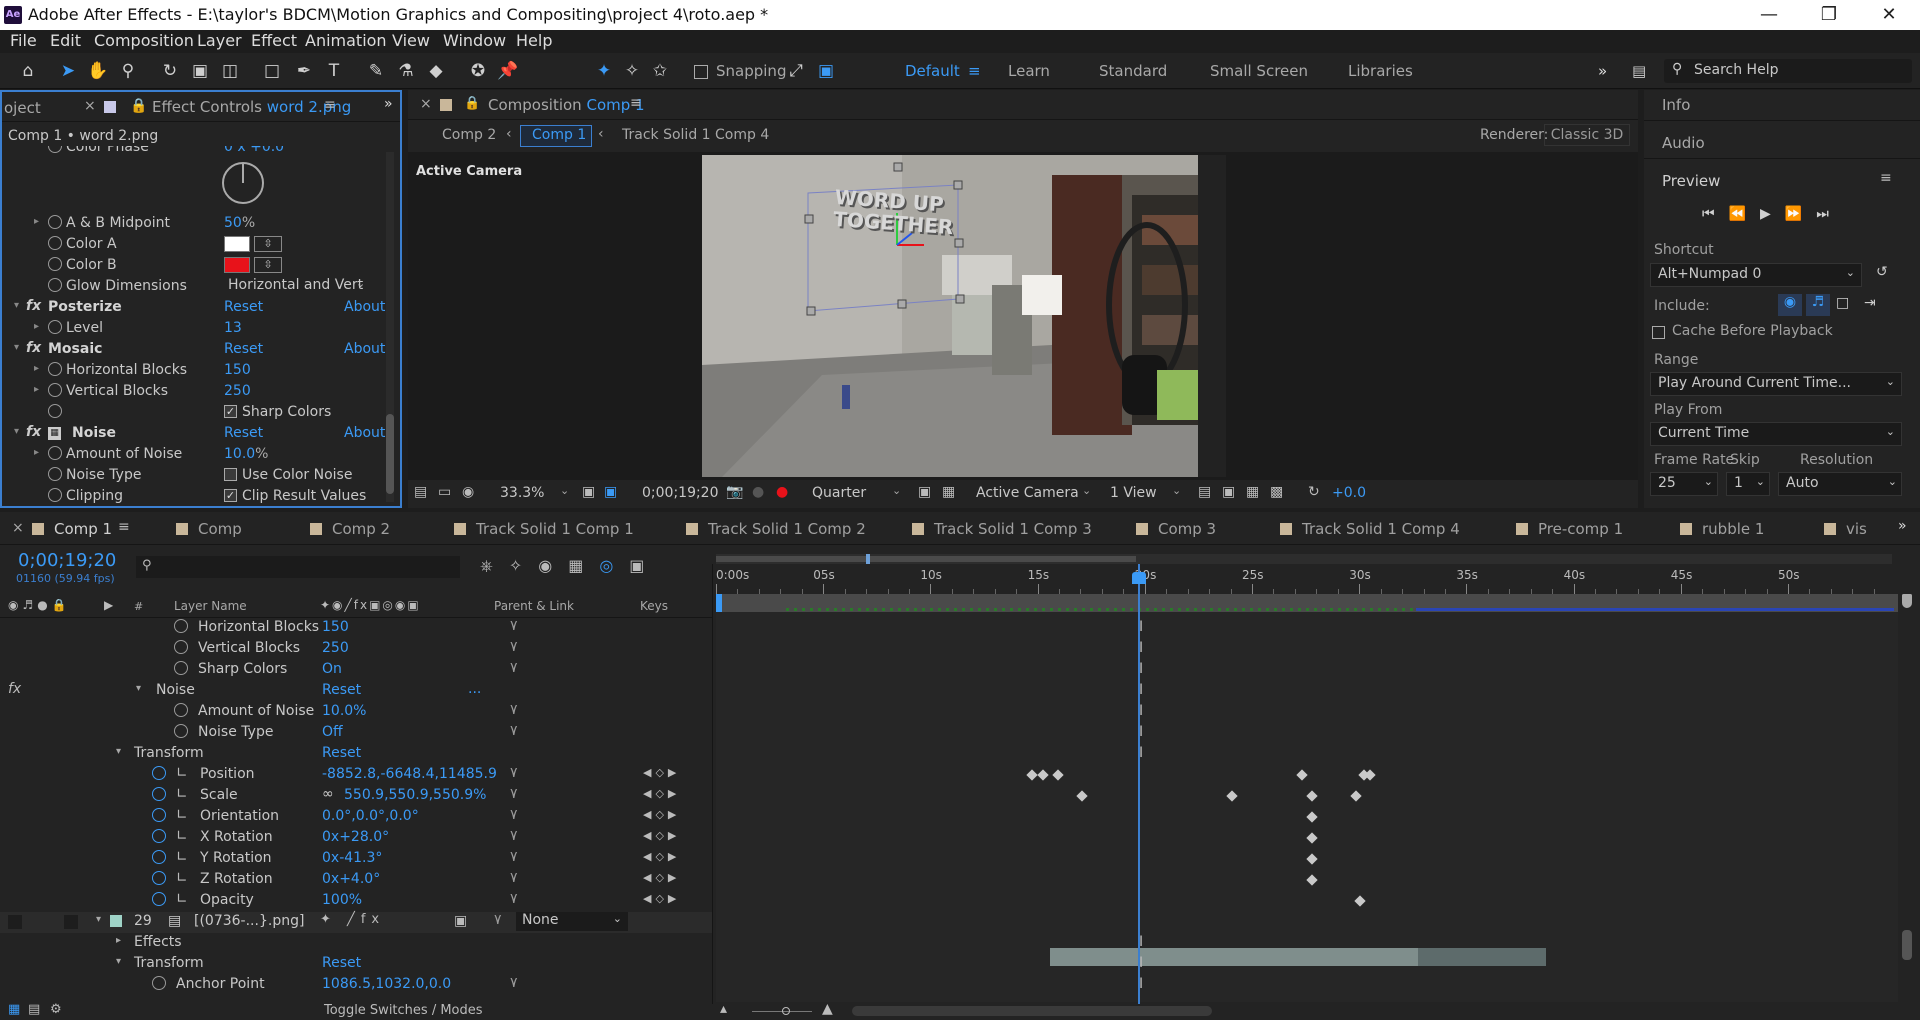  Describe the element at coordinates (243, 307) in the screenshot. I see `posterize-reset-button: Reset` at that location.